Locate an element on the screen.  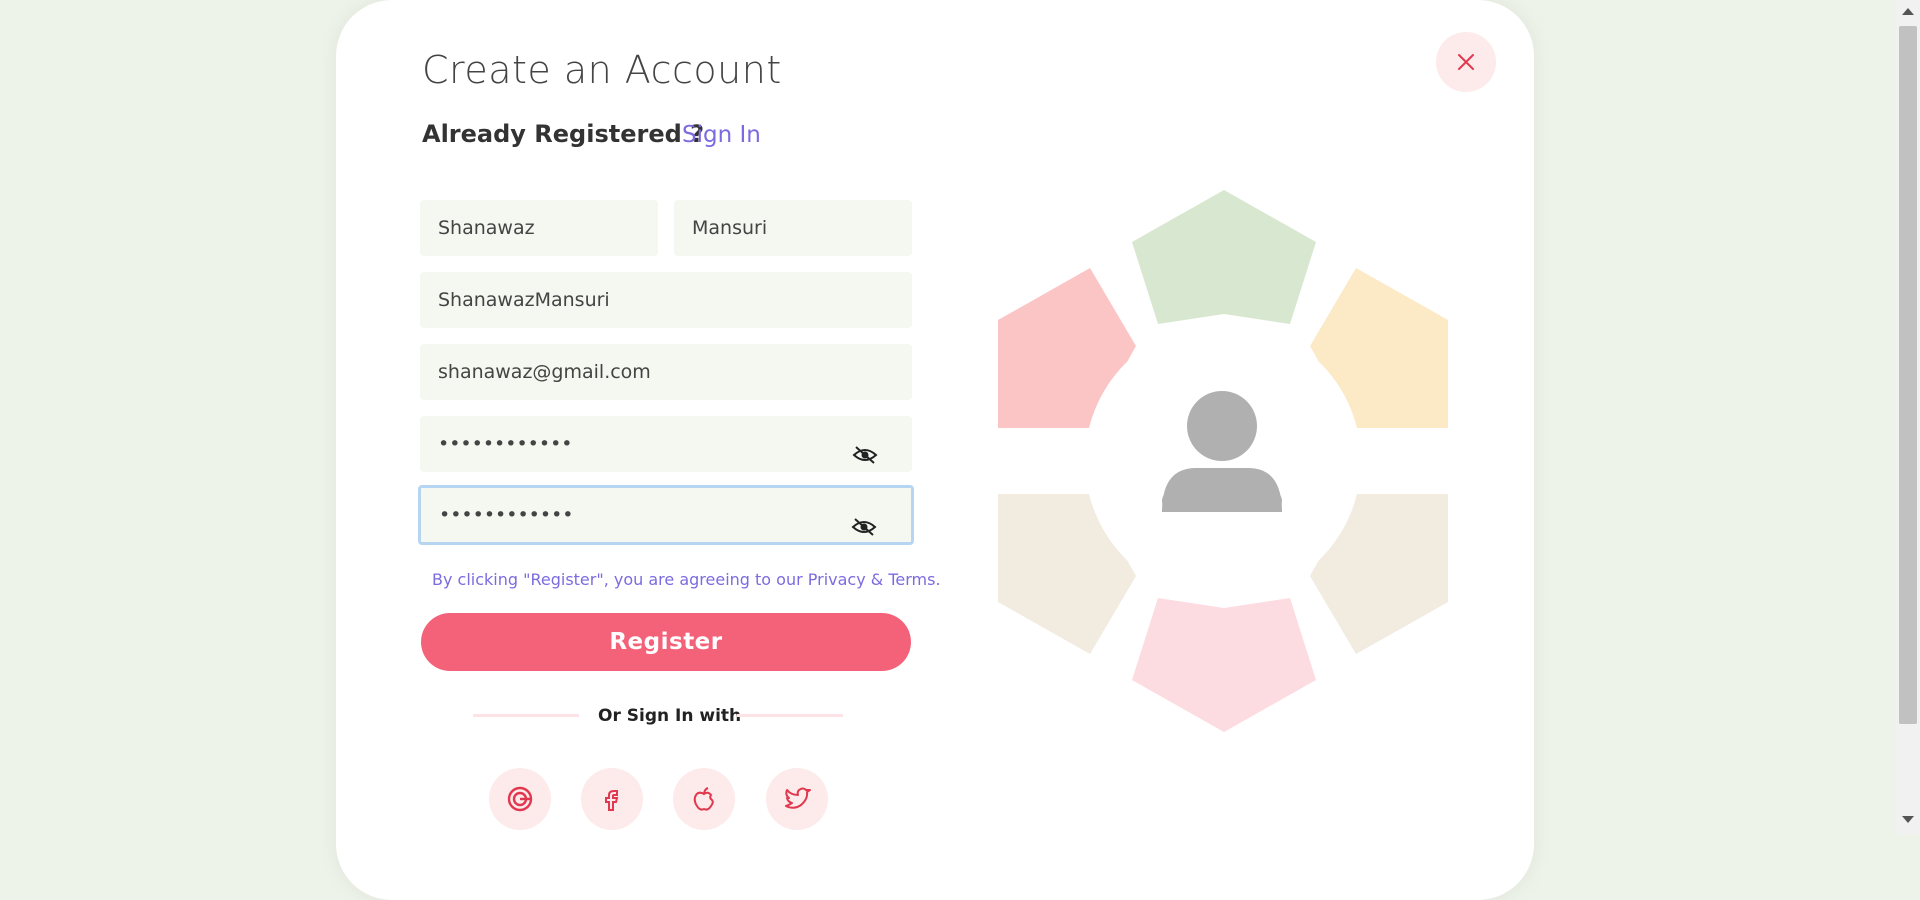
avatar-illustration is located at coordinates (1223, 461).